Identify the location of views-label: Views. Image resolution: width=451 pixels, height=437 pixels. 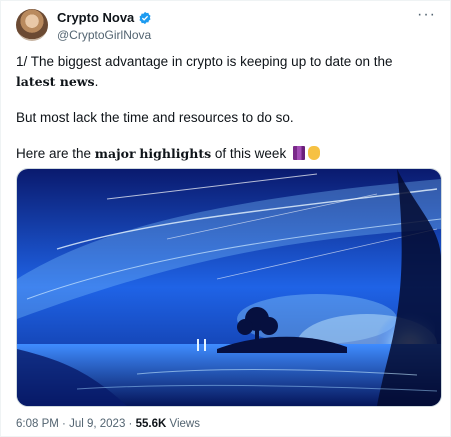
(184, 424).